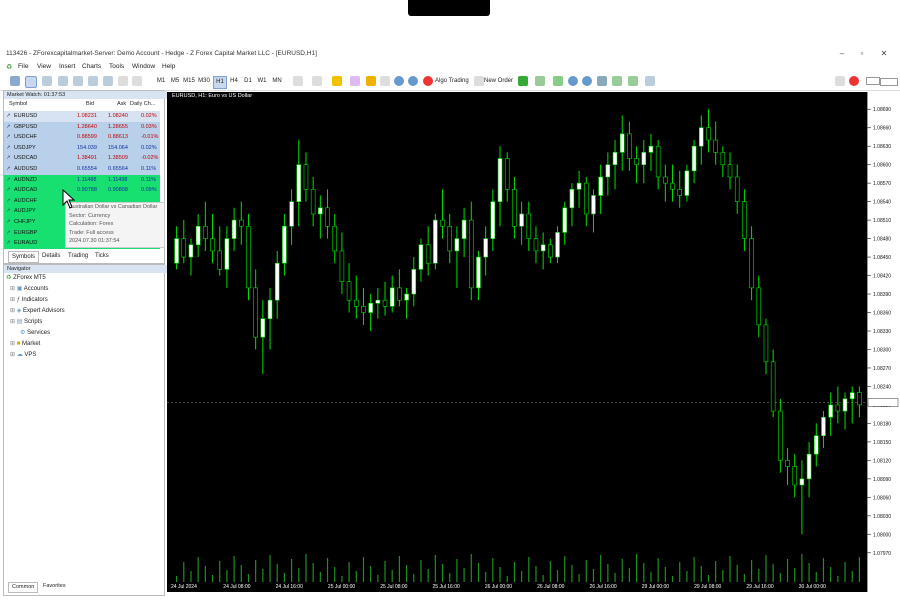  I want to click on autoscroll-icon, so click(617, 81).